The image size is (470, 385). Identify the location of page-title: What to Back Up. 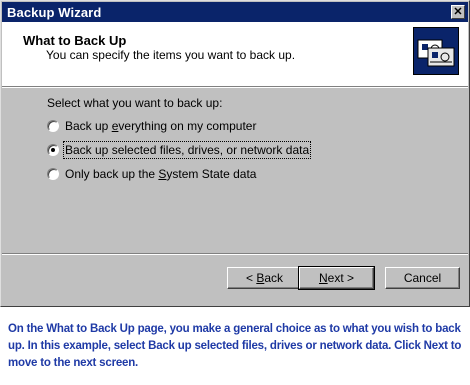
(75, 40).